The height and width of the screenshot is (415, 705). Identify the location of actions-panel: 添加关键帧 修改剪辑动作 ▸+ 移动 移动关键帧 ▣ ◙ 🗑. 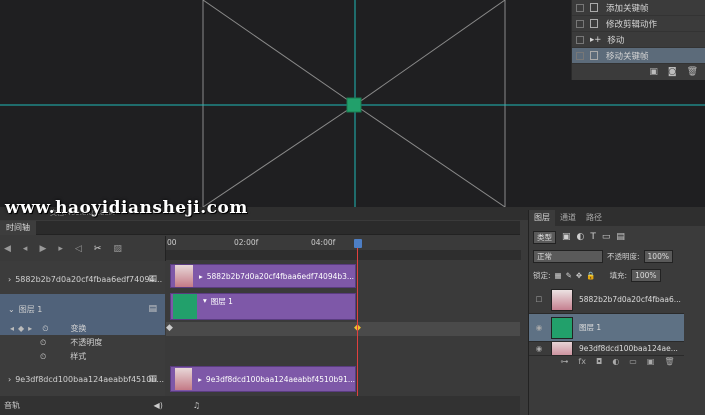
(638, 40).